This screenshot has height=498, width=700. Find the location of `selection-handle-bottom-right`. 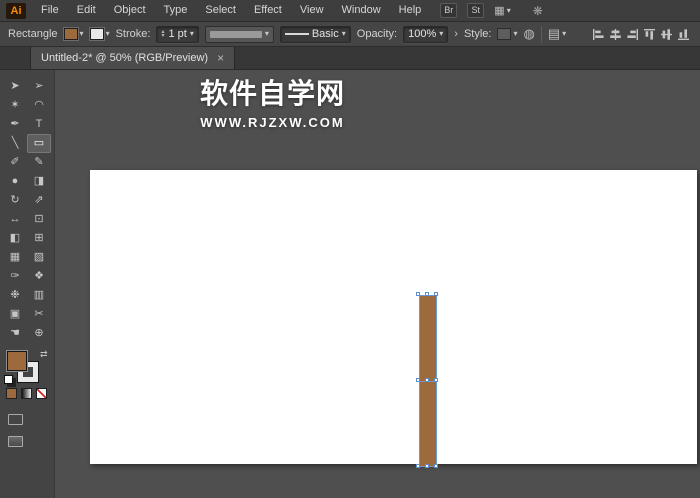

selection-handle-bottom-right is located at coordinates (436, 466).